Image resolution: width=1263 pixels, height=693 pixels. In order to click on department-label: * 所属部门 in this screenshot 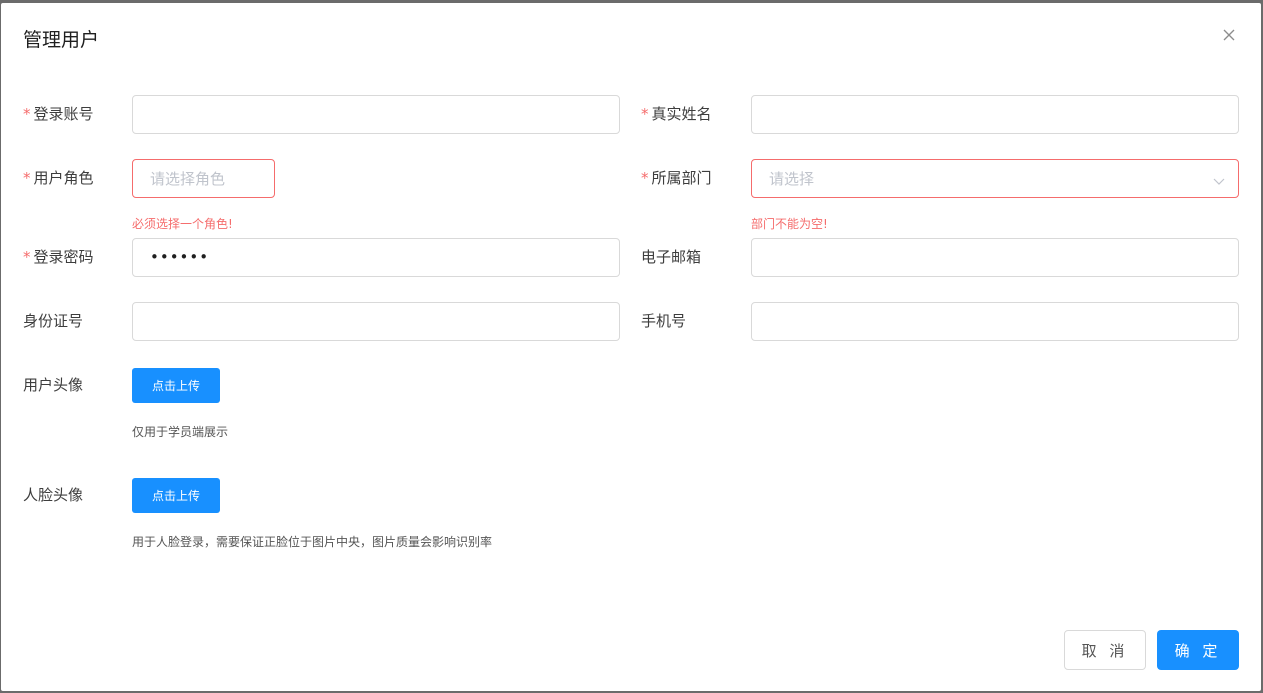, I will do `click(676, 178)`.